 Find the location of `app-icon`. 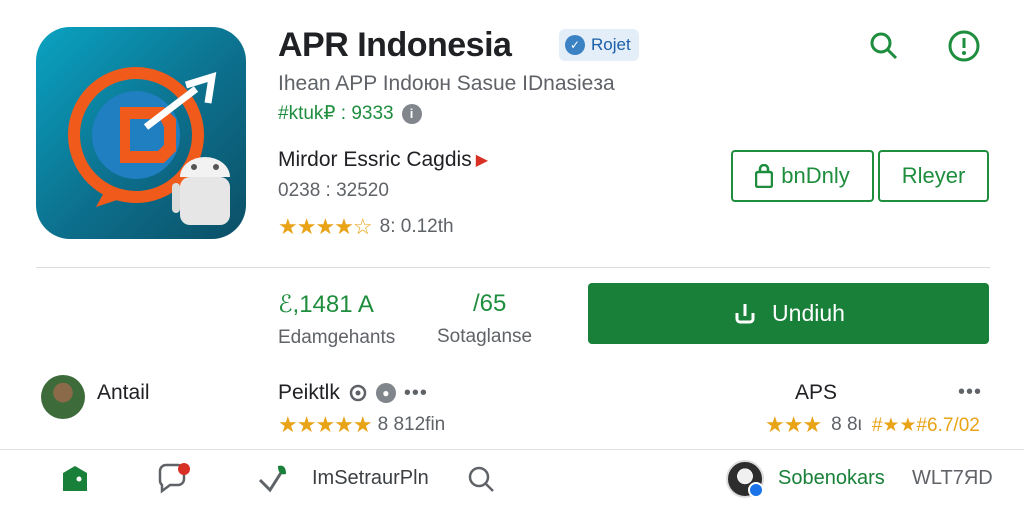

app-icon is located at coordinates (141, 133).